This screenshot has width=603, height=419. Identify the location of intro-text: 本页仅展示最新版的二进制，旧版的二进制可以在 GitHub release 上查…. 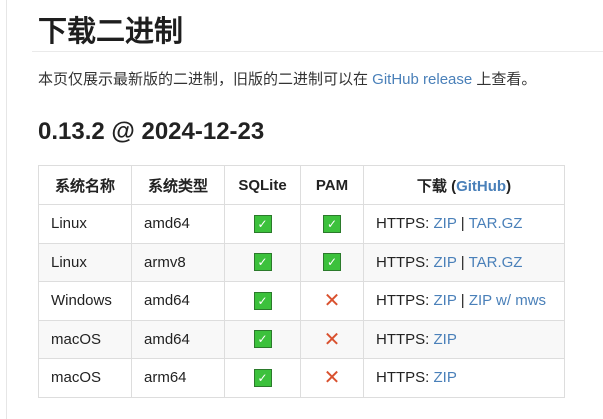
(287, 78).